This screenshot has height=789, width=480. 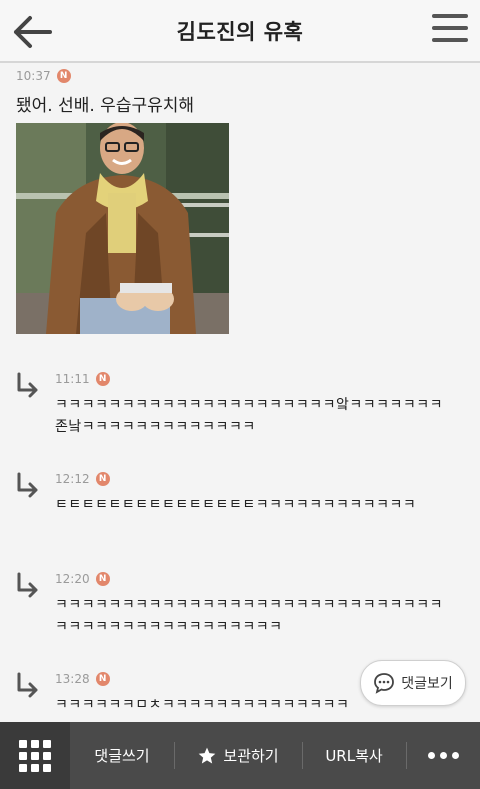 I want to click on comment-meta: 11:11 N, so click(x=82, y=379).